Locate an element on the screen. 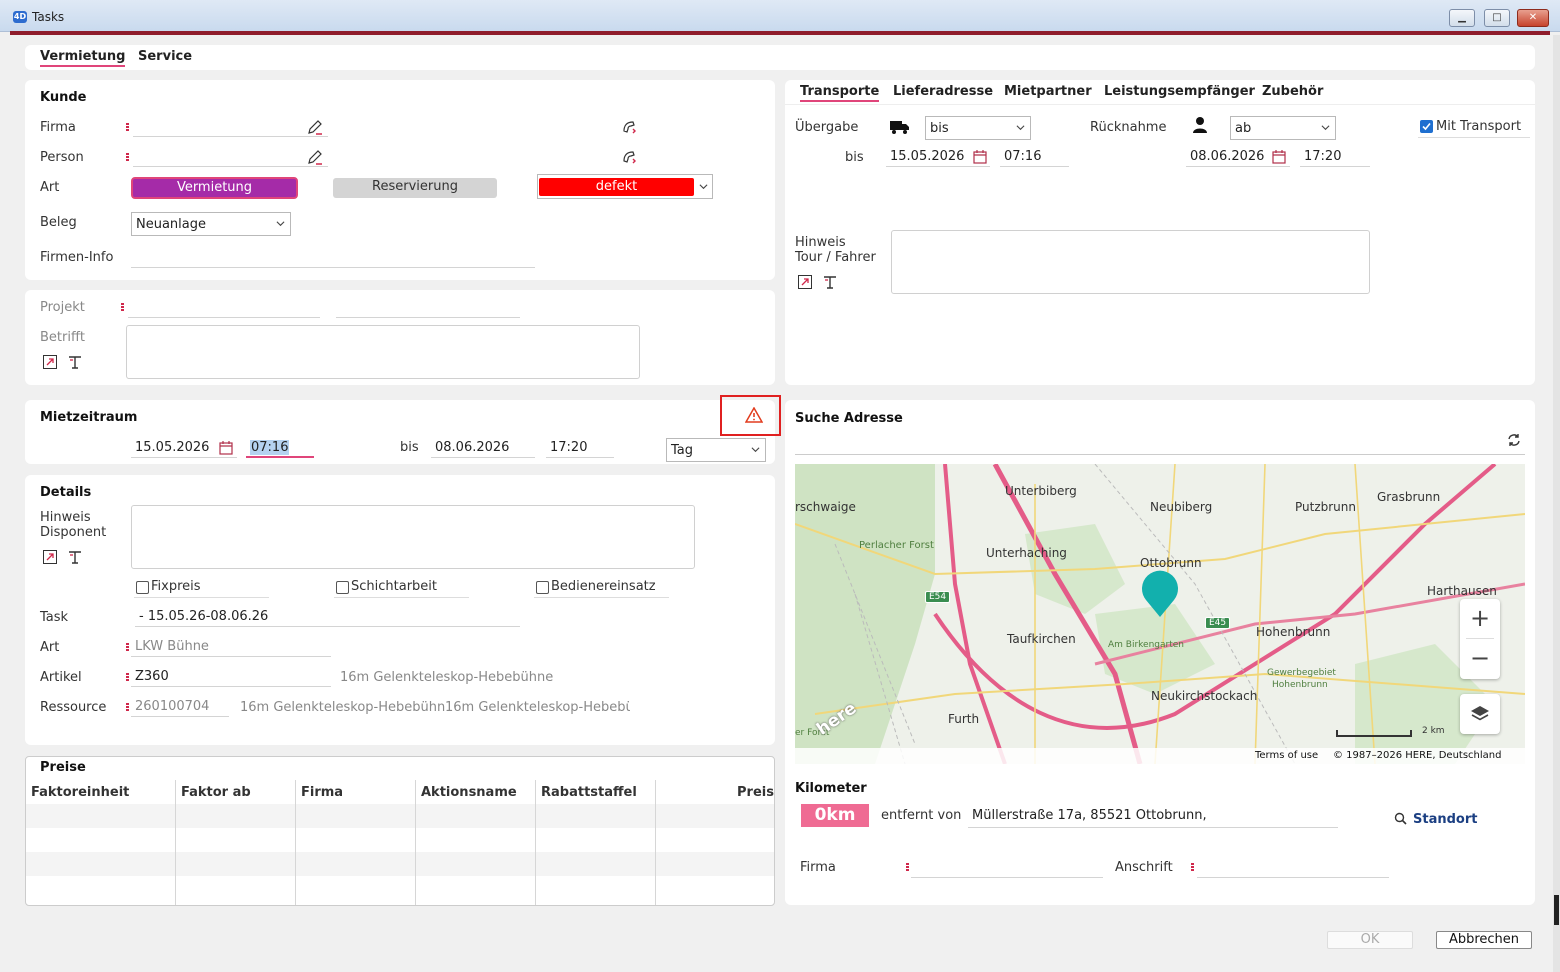 This screenshot has width=1560, height=972. ruecknahme-time: 17:20 is located at coordinates (1335, 157).